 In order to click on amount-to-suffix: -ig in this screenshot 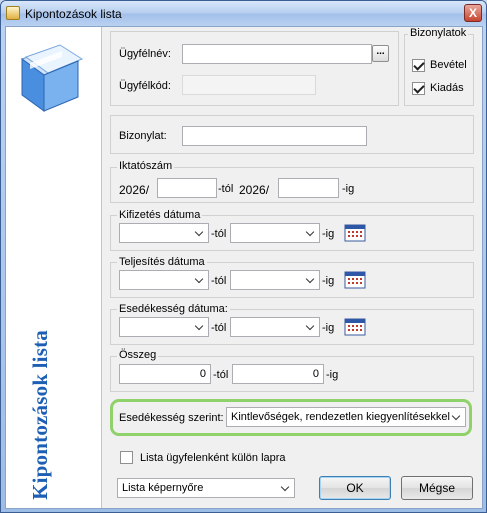, I will do `click(332, 375)`.